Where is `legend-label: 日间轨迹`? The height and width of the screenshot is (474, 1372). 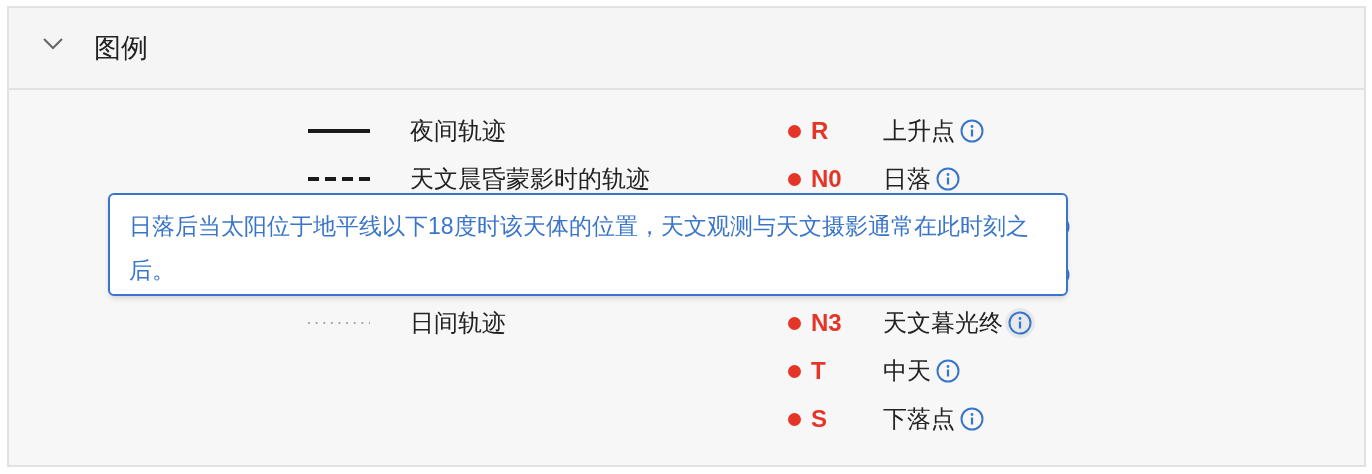 legend-label: 日间轨迹 is located at coordinates (458, 323).